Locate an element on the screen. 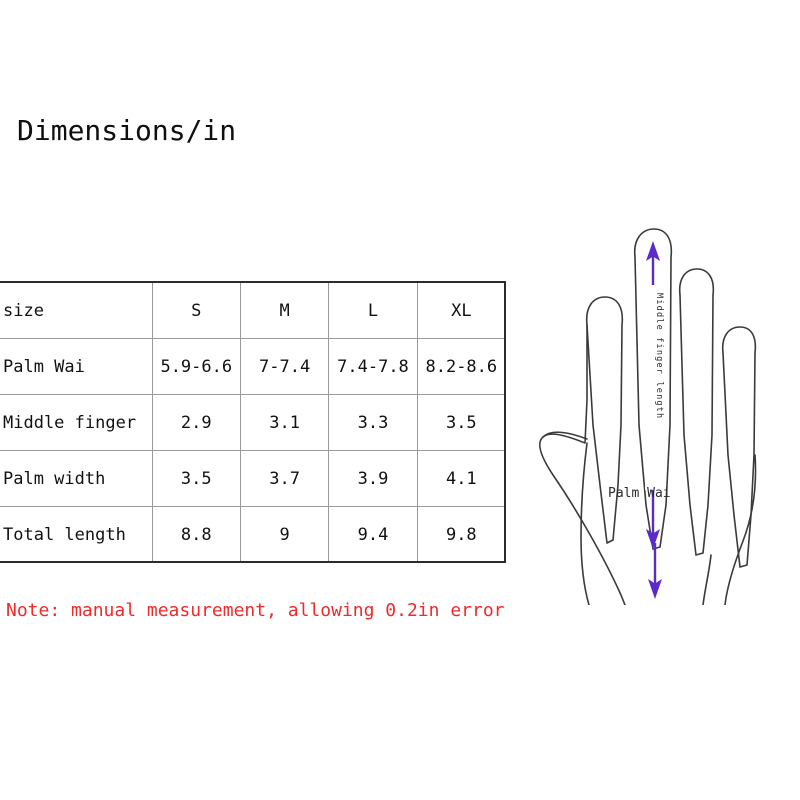 The height and width of the screenshot is (800, 800). row-label-total-length: Total length is located at coordinates (76, 534).